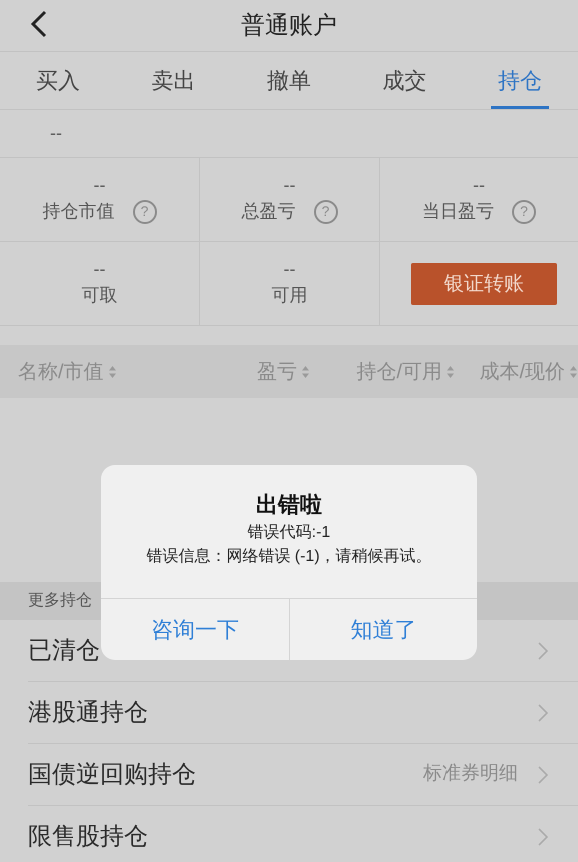 Image resolution: width=578 pixels, height=862 pixels. What do you see at coordinates (522, 371) in the screenshot?
I see `column-header: 成本/现价` at bounding box center [522, 371].